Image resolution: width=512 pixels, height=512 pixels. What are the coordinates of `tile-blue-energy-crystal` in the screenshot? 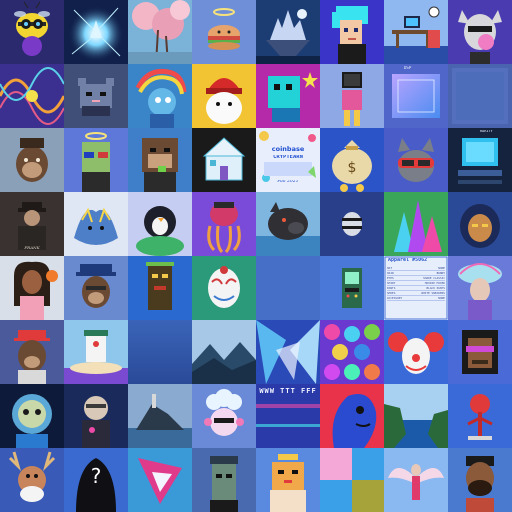 It's located at (96, 32).